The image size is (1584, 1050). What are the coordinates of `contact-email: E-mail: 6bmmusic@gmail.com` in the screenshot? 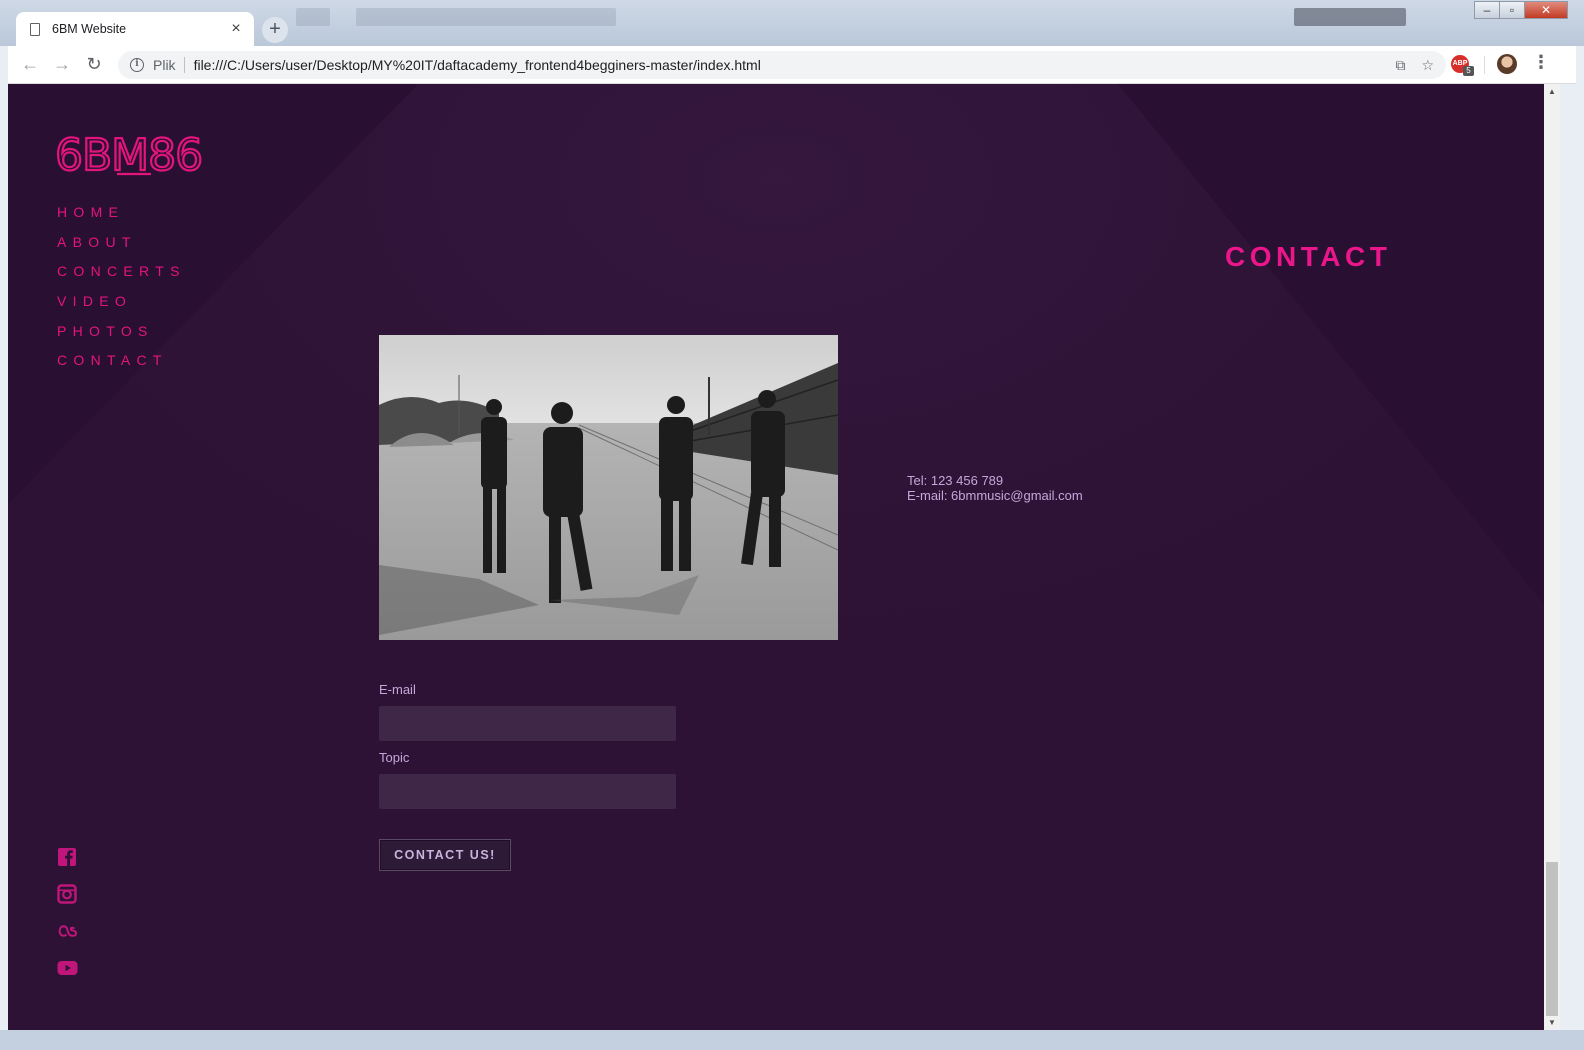 It's located at (995, 495).